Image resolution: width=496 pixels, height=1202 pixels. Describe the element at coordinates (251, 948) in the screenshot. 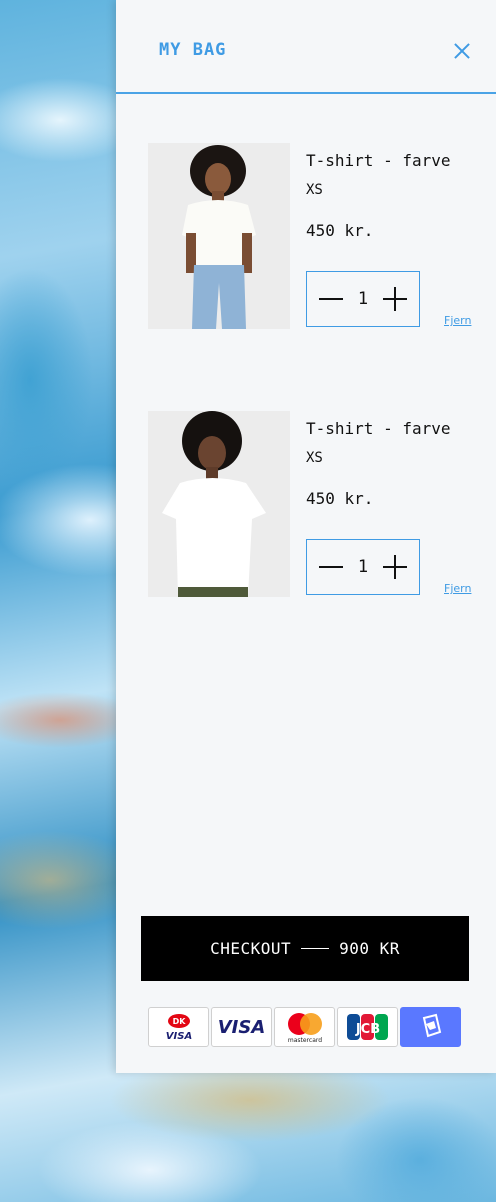

I see `checkout-label: CHECKOUT` at that location.